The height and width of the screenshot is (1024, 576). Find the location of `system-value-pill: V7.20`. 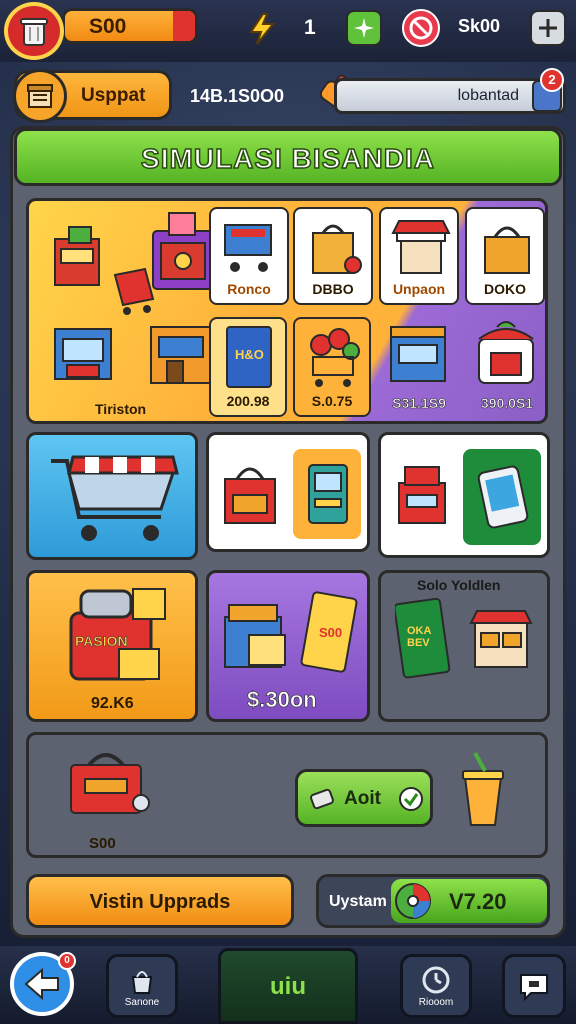

system-value-pill: V7.20 is located at coordinates (469, 901).